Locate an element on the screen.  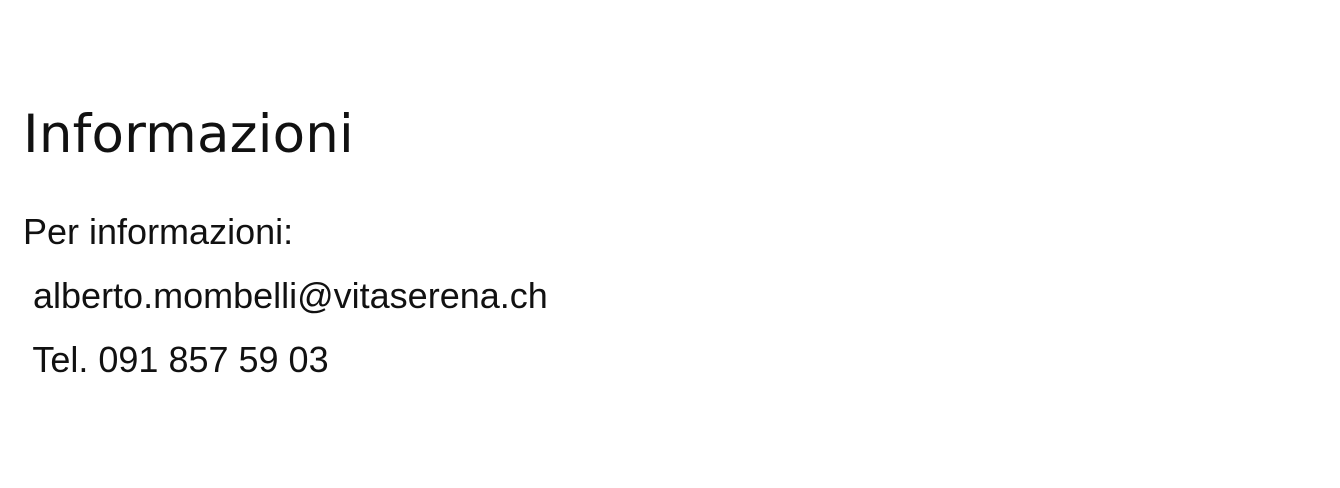
contact-phone: Tel. 091 857 59 03 is located at coordinates (176, 359).